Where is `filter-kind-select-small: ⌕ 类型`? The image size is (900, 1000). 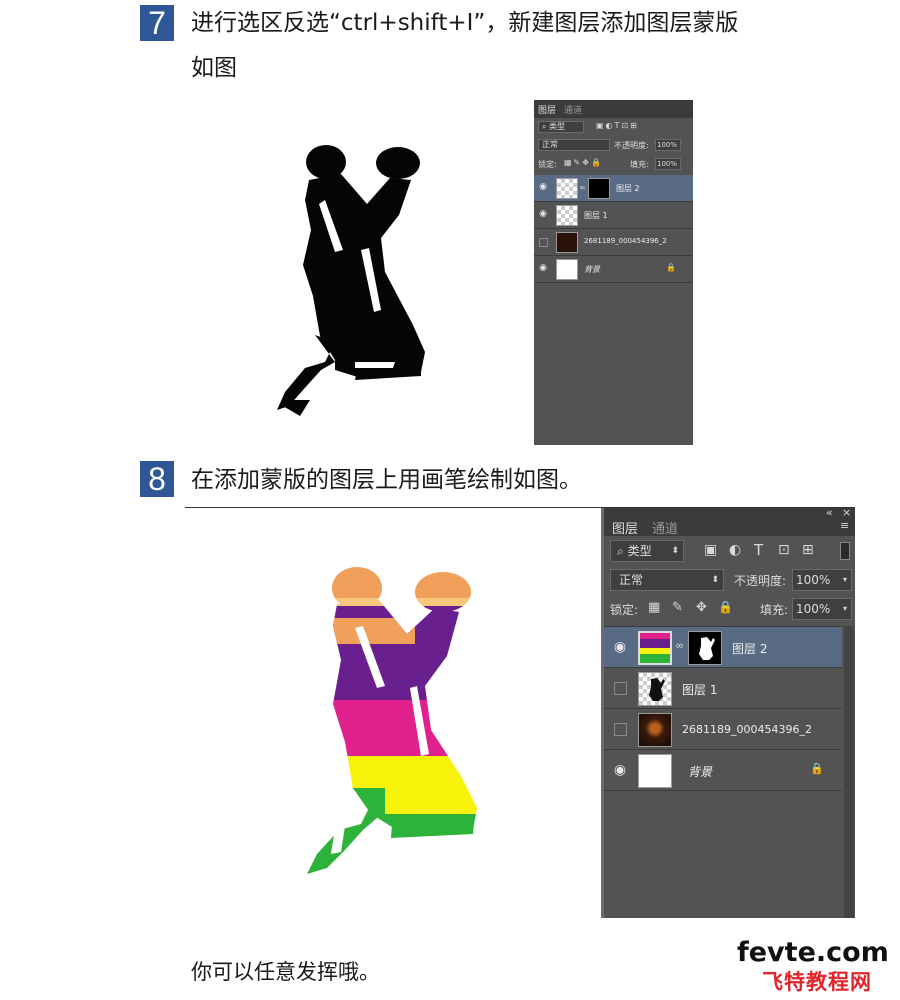 filter-kind-select-small: ⌕ 类型 is located at coordinates (561, 127).